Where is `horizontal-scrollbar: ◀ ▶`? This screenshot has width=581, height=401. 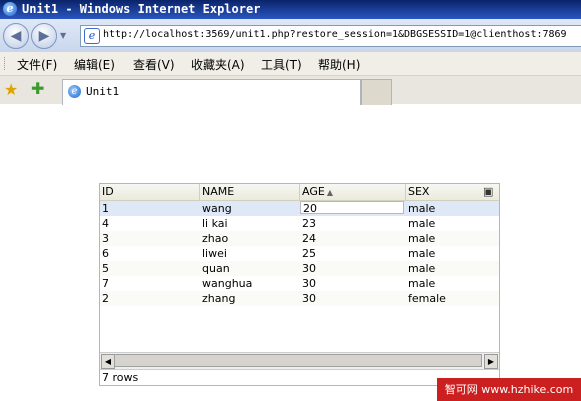 horizontal-scrollbar: ◀ ▶ is located at coordinates (299, 360).